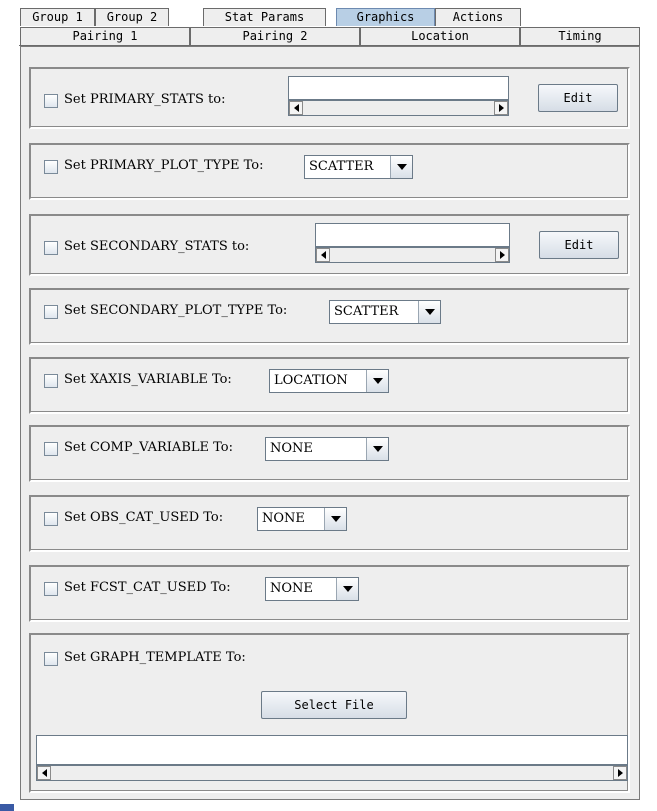 The width and height of the screenshot is (657, 811). I want to click on secondary-stats-group: Set SECONDARY_STATS to: Edit, so click(329, 245).